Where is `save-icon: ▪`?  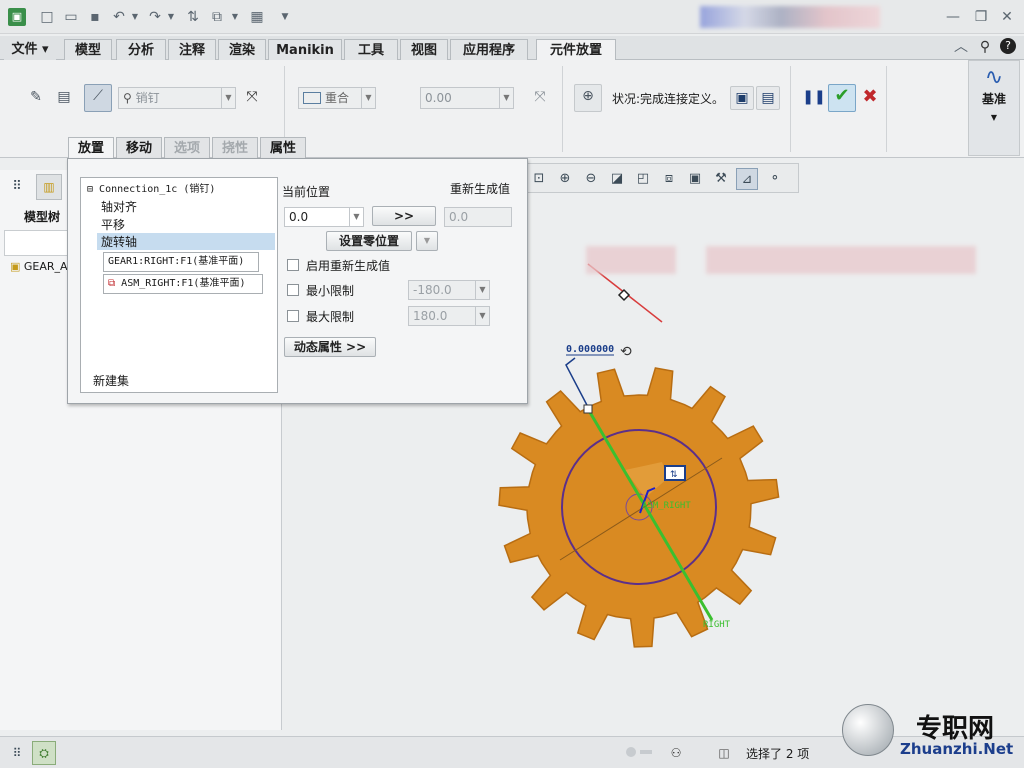 save-icon: ▪ is located at coordinates (95, 17).